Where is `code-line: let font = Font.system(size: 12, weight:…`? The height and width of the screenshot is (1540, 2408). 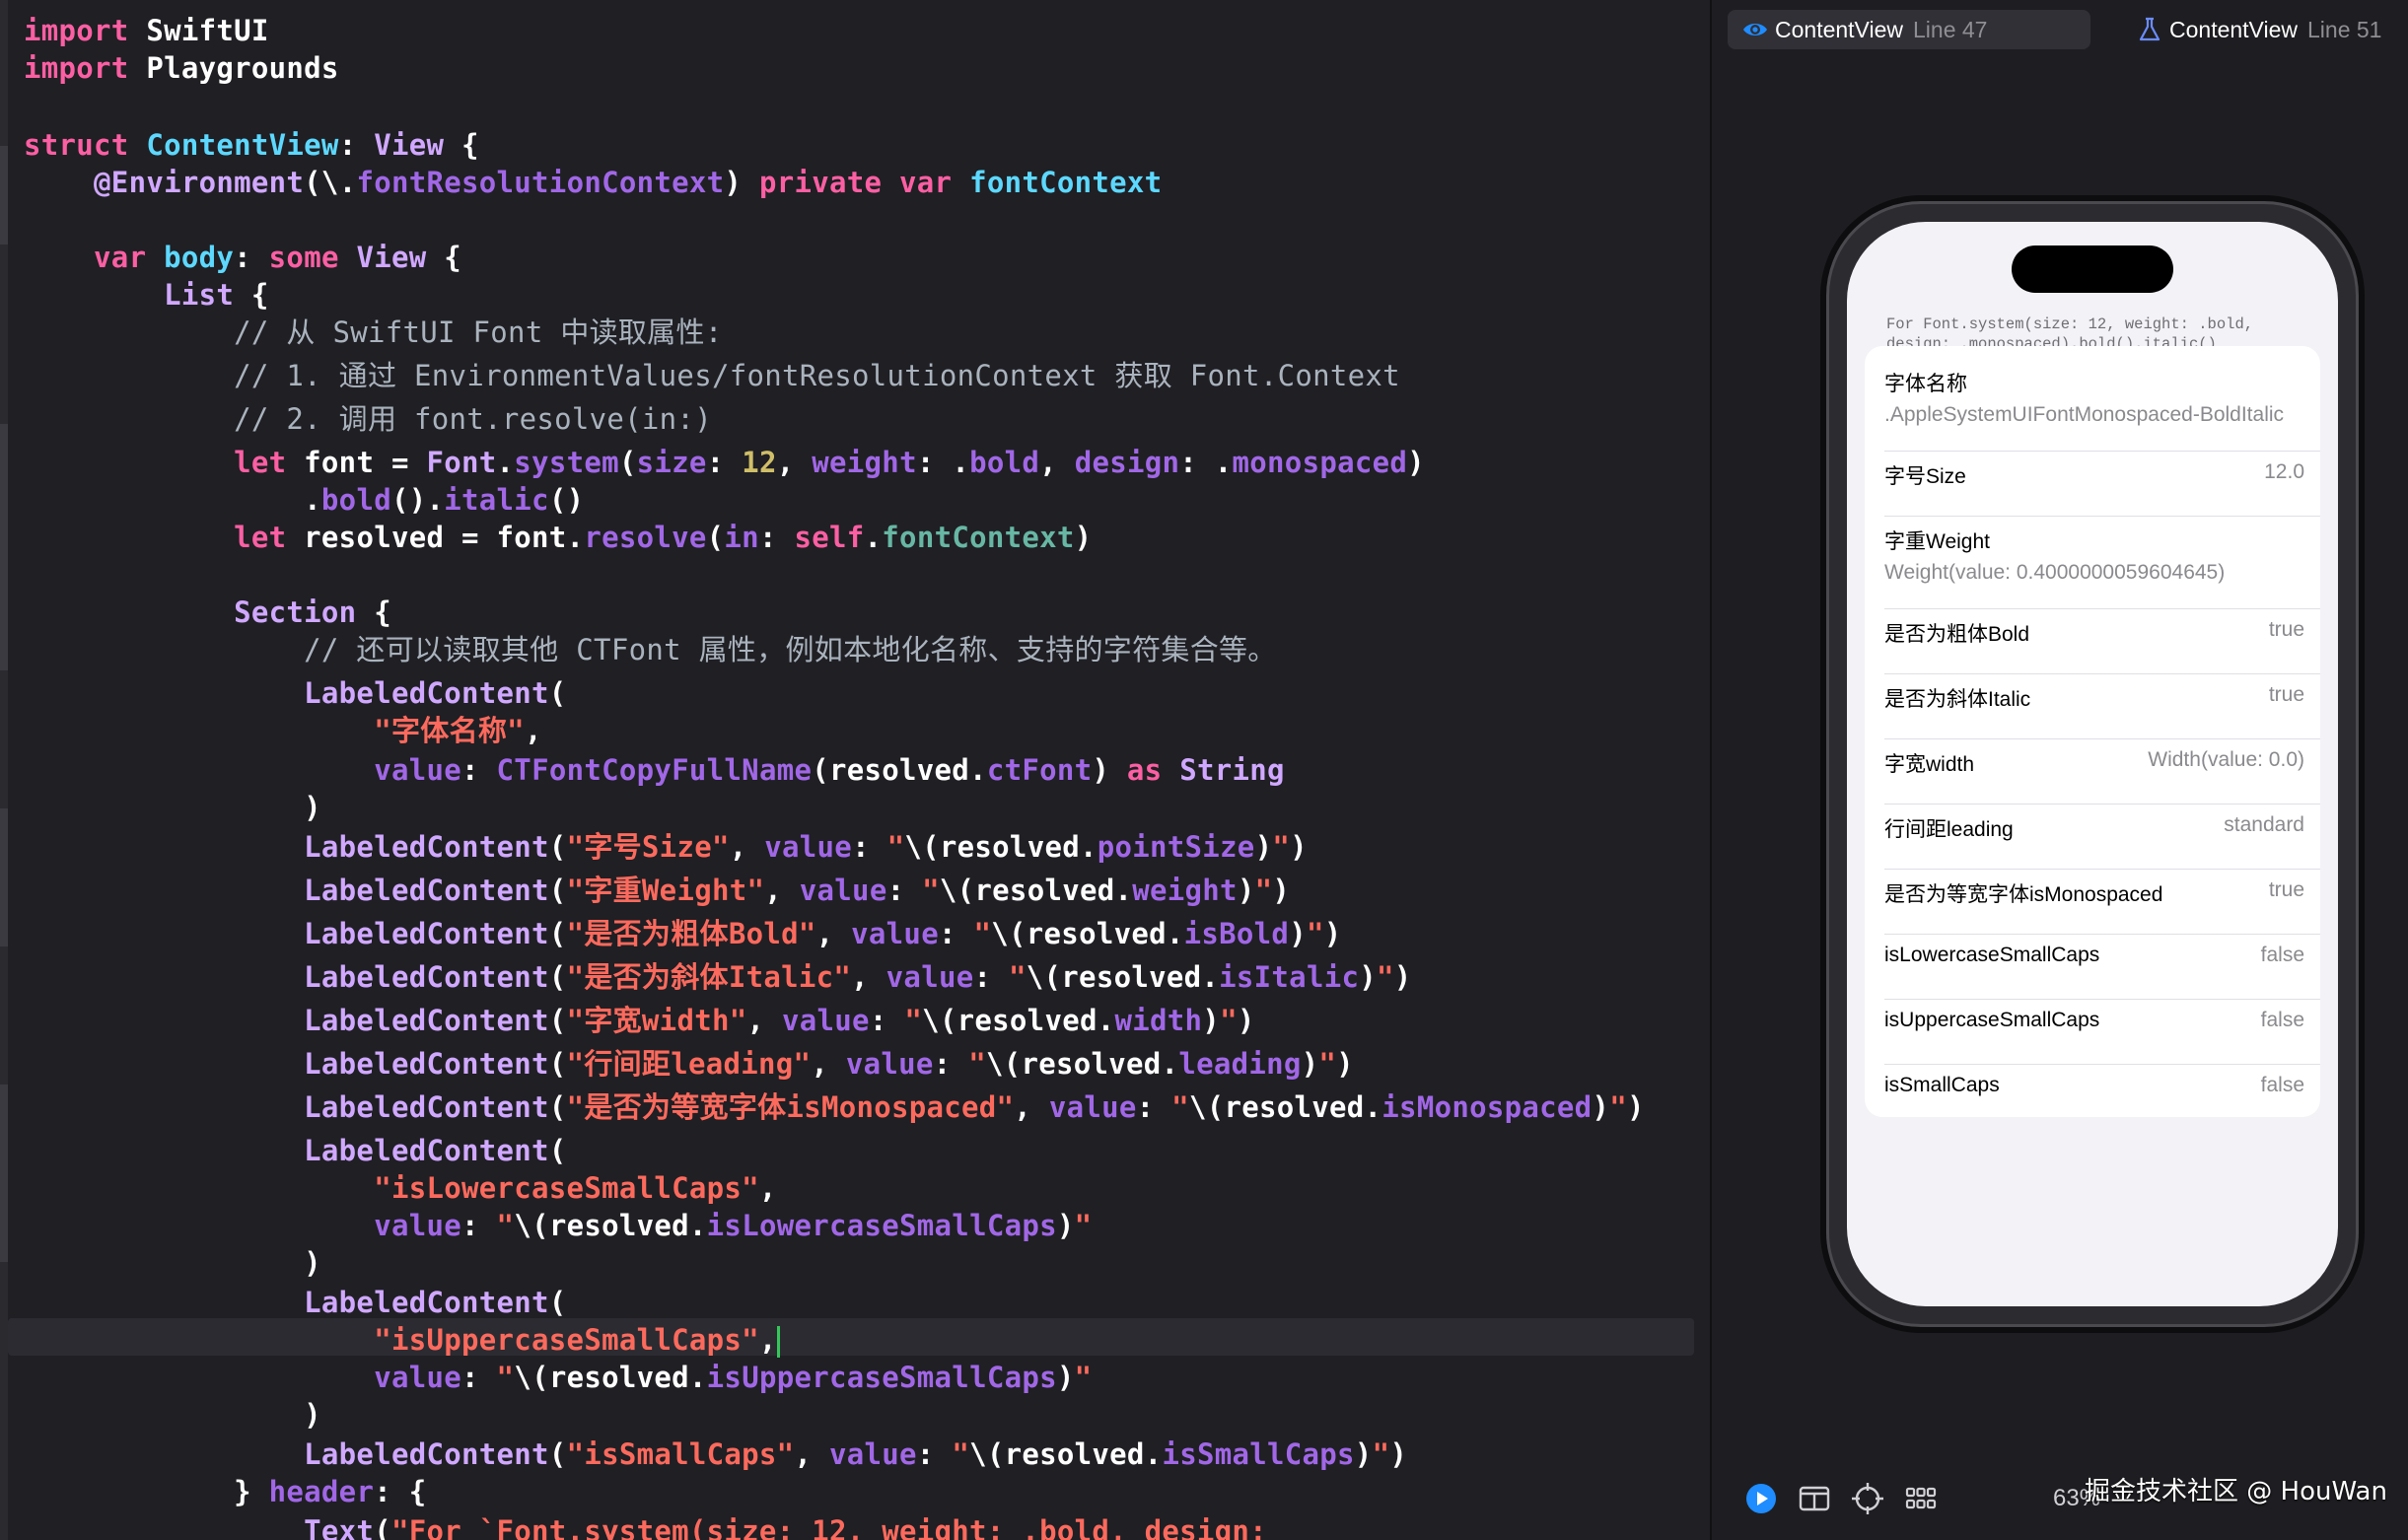 code-line: let font = Font.system(size: 12, weight:… is located at coordinates (724, 462).